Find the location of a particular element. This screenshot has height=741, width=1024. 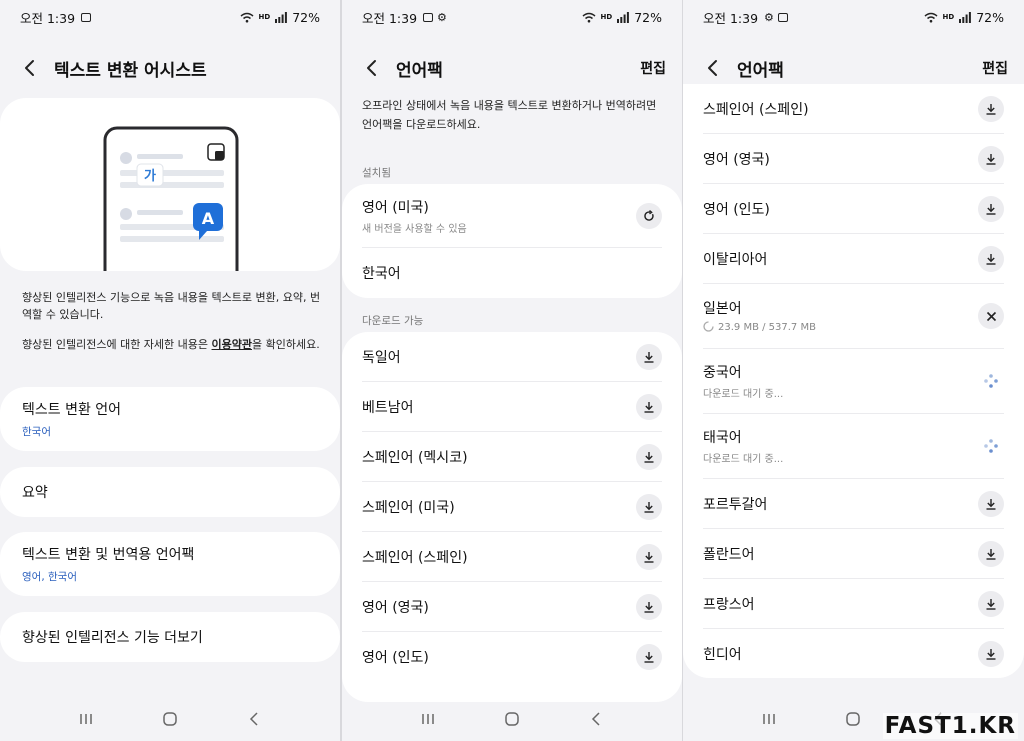

menu-more-intelligence: 향상된 인텔리전스 기능 더보기 is located at coordinates (170, 637).